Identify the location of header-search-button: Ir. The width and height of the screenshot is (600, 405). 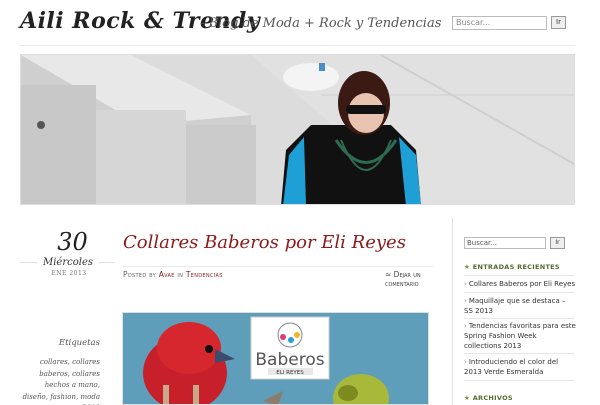
(558, 22).